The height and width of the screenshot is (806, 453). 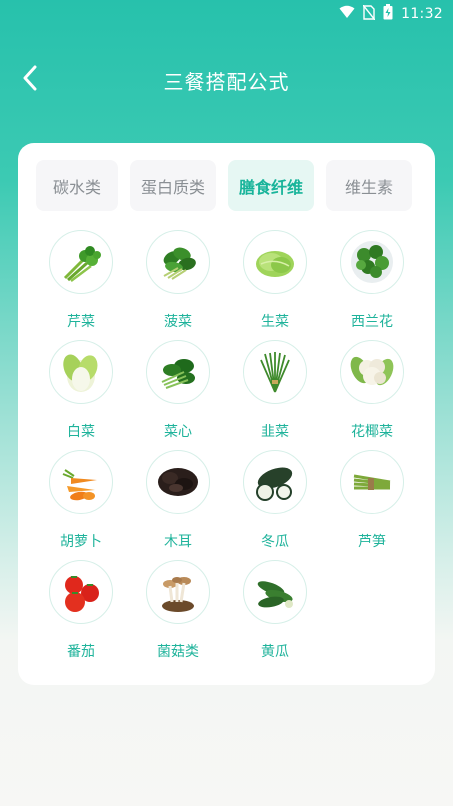 I want to click on chinese-cabbage-image, so click(x=81, y=372).